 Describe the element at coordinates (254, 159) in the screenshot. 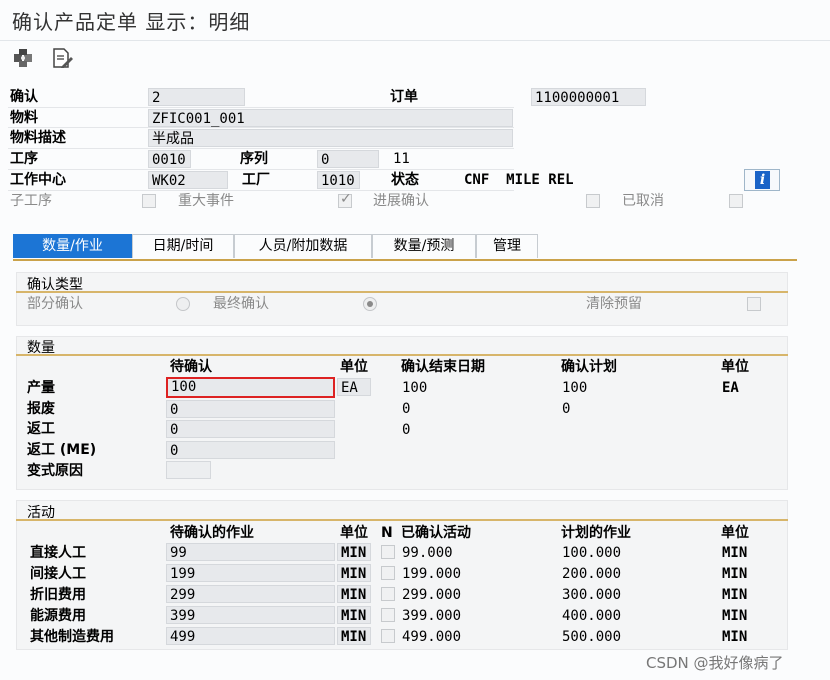

I see `sequence-label: 序列` at that location.